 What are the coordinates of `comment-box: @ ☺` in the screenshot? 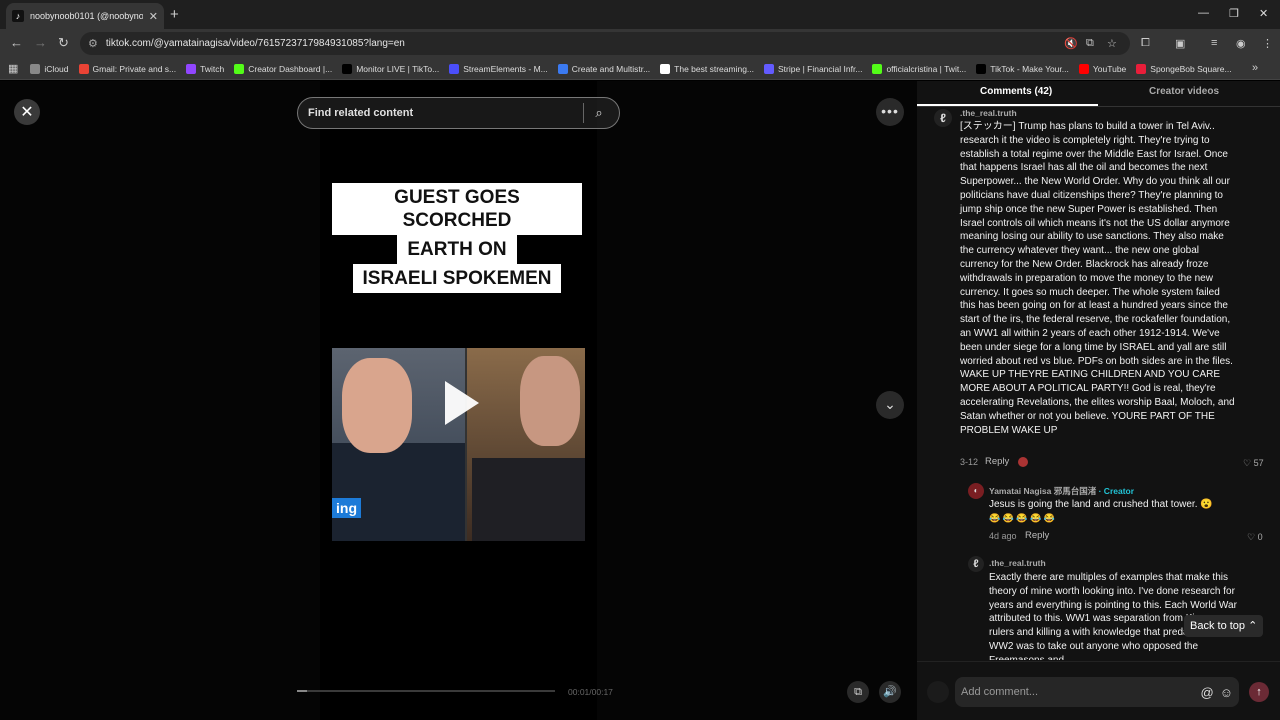 It's located at (1097, 692).